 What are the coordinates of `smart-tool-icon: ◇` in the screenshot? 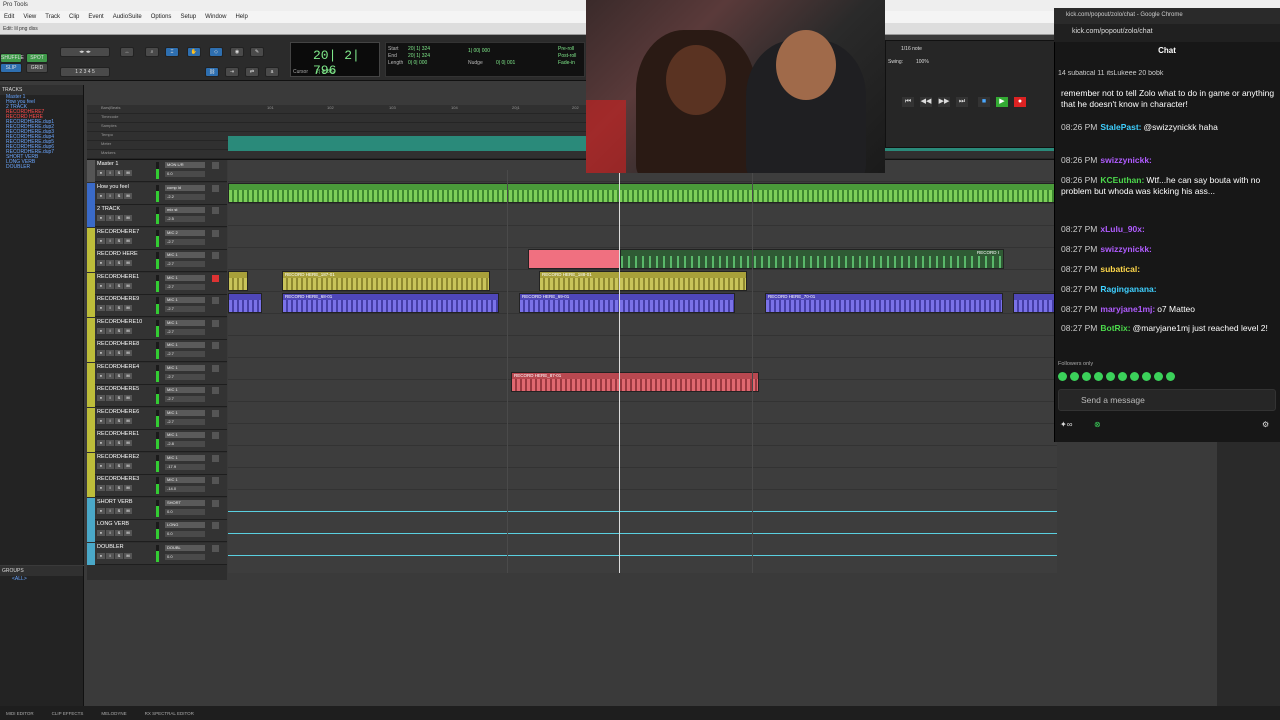 It's located at (216, 52).